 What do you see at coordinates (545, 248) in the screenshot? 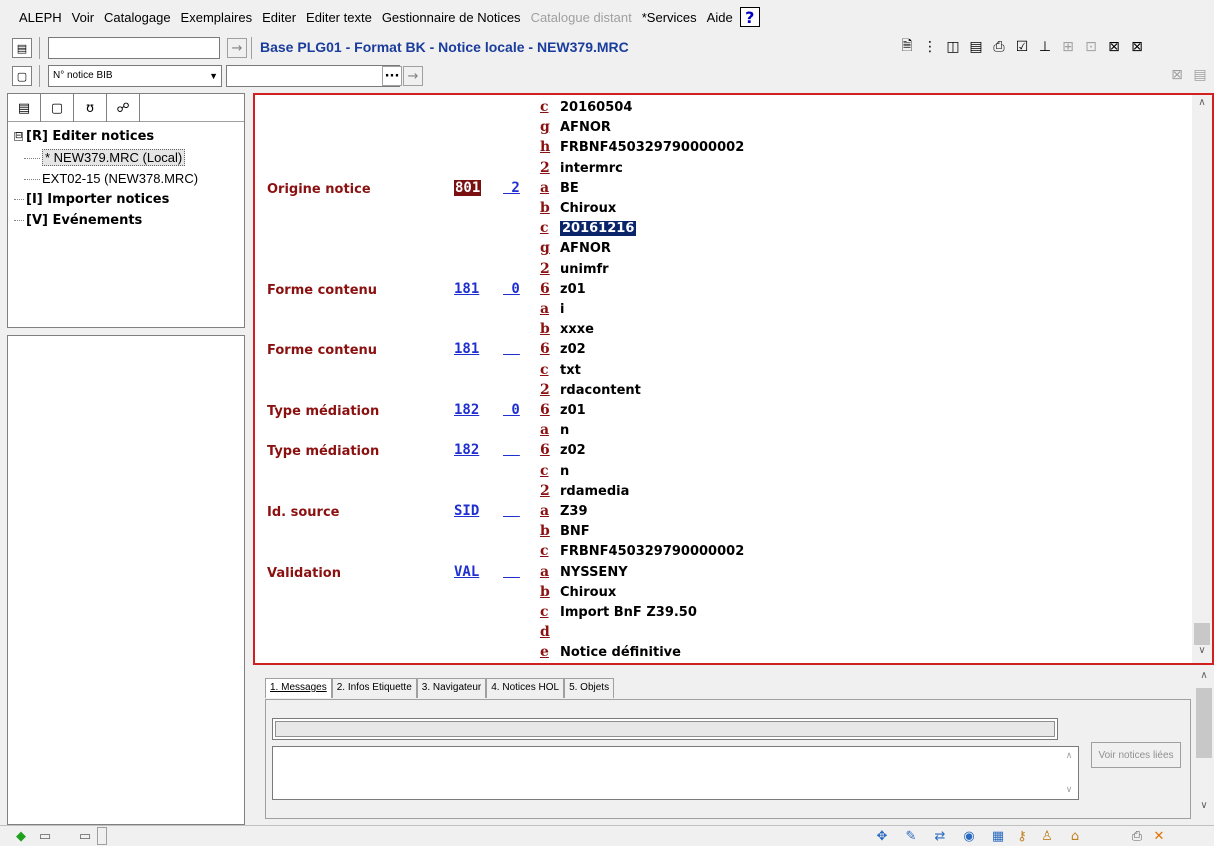
I see `subfield-code: g` at bounding box center [545, 248].